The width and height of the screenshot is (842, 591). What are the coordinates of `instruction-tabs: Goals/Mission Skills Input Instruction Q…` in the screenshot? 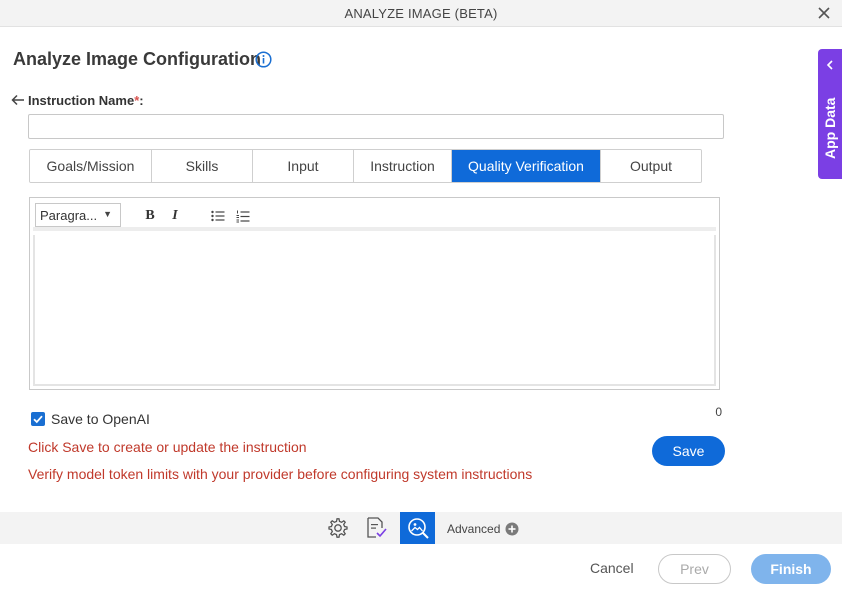 It's located at (365, 166).